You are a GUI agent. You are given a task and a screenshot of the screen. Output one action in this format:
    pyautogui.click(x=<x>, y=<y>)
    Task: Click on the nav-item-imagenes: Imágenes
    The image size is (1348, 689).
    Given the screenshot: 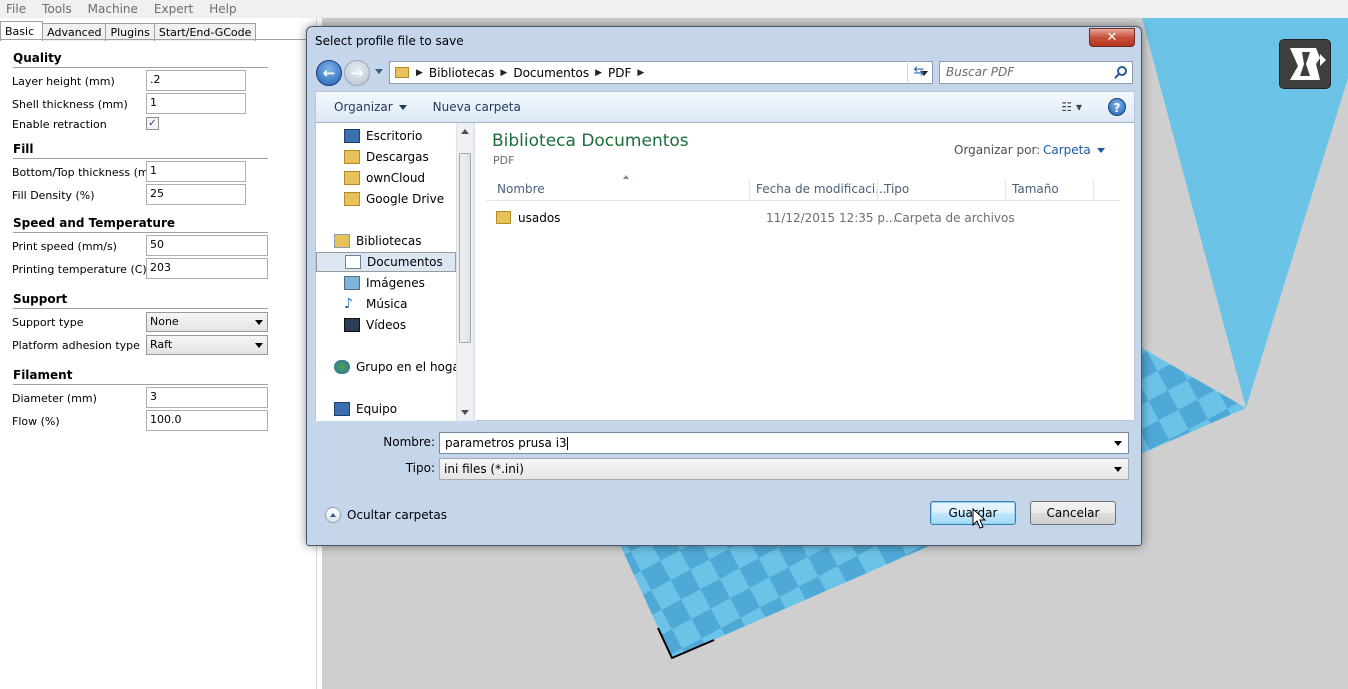 What is the action you would take?
    pyautogui.click(x=384, y=283)
    